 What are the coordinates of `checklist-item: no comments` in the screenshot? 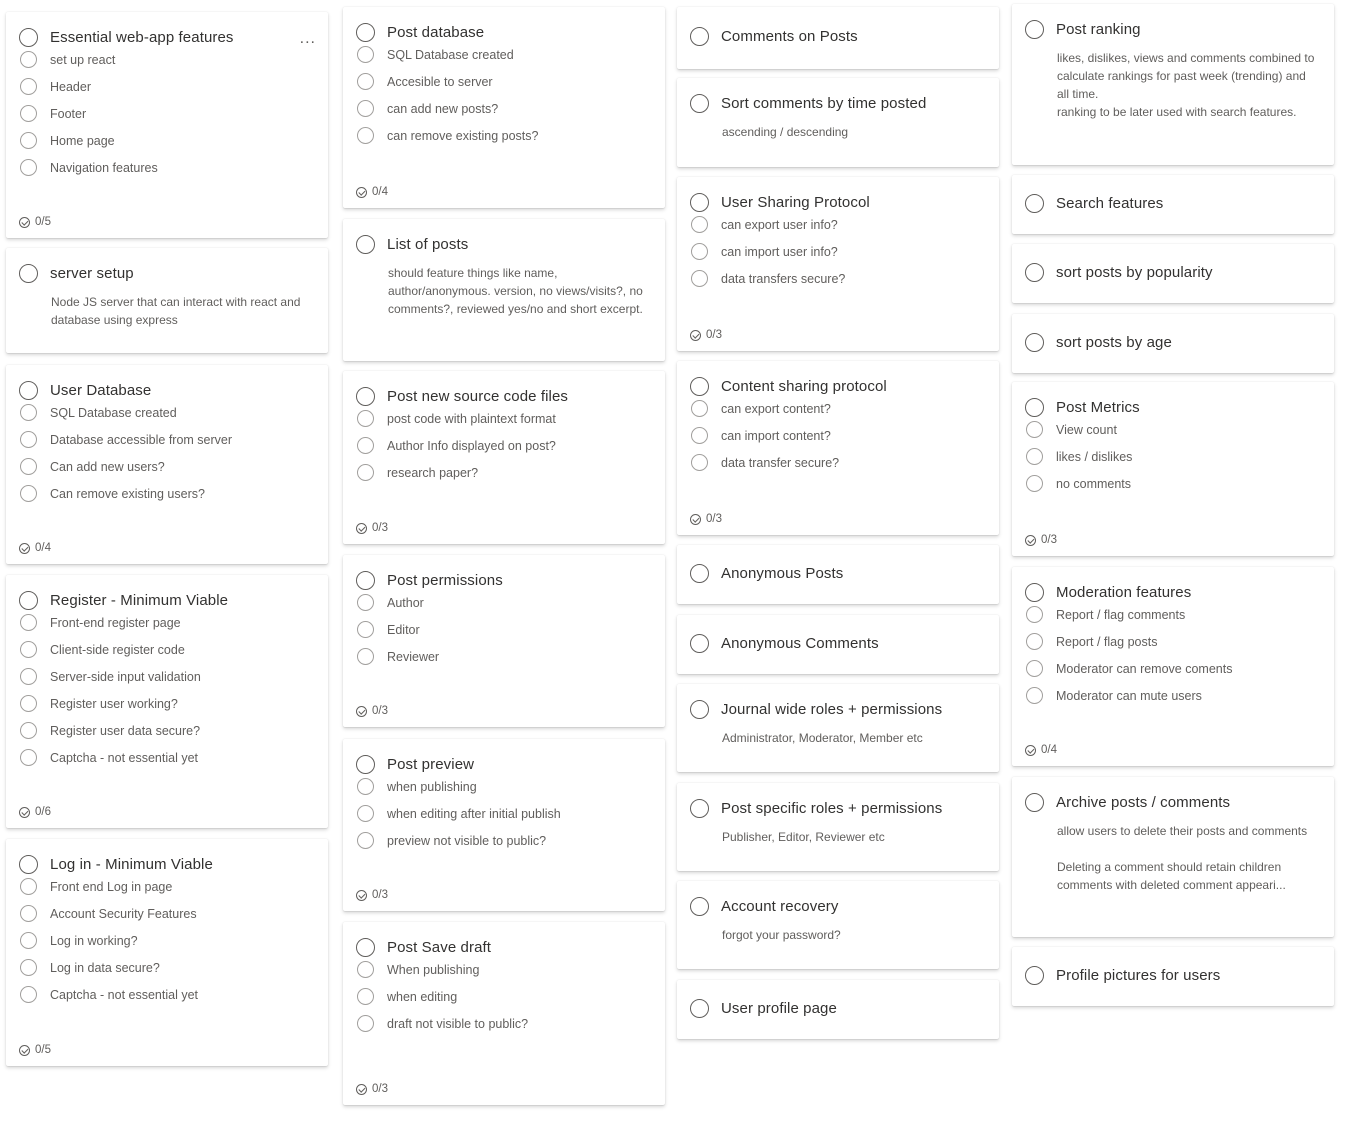 It's located at (1078, 483).